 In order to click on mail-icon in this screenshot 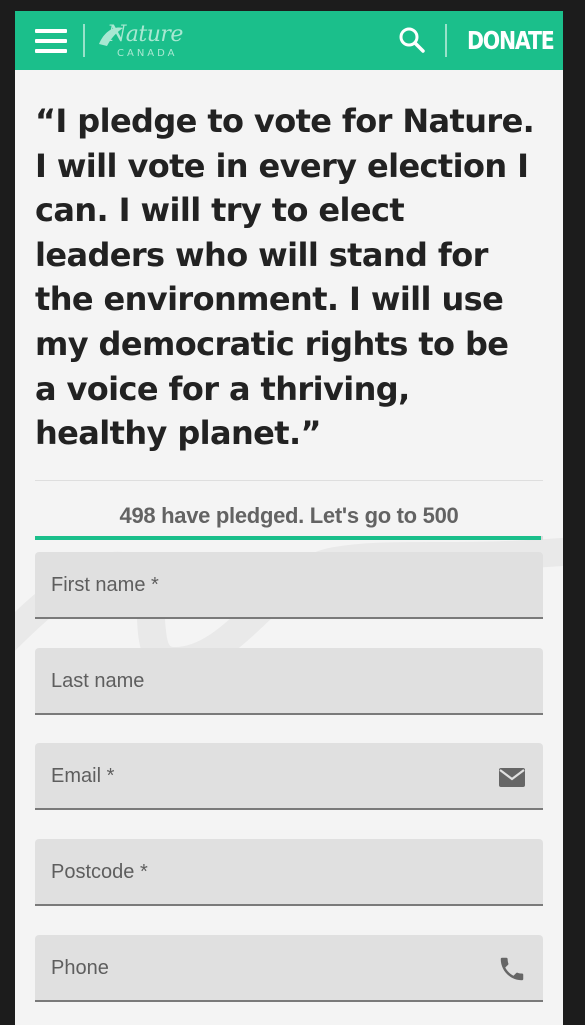, I will do `click(512, 777)`.